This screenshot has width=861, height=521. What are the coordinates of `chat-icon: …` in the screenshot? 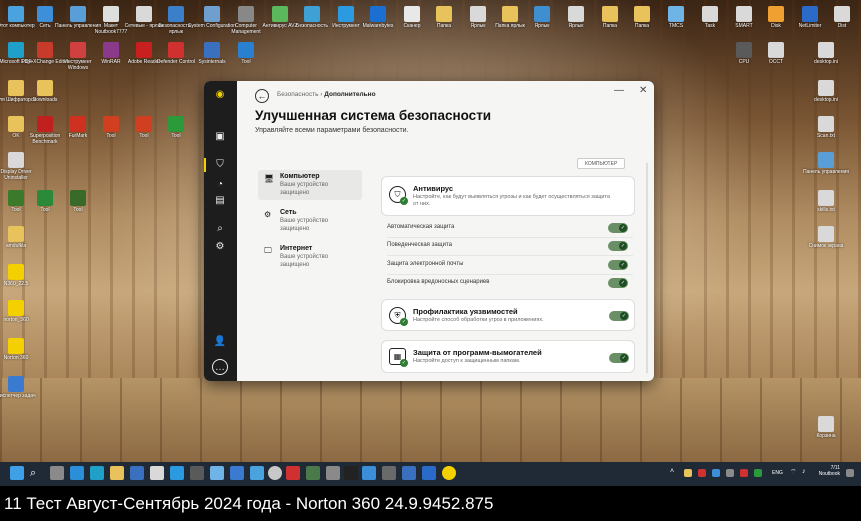 It's located at (220, 367).